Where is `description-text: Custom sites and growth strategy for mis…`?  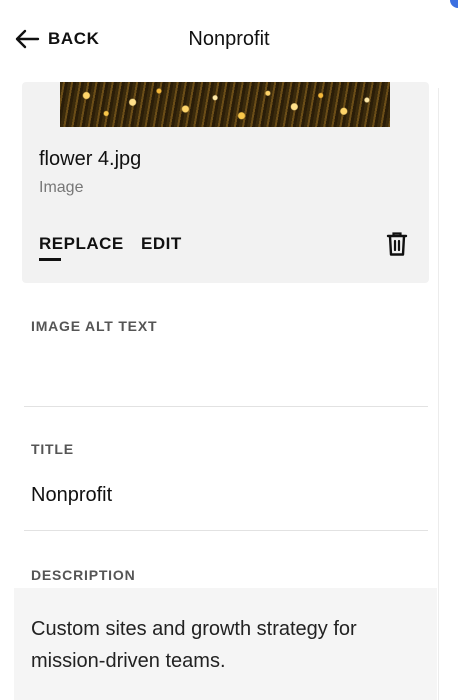 description-text: Custom sites and growth strategy for mis… is located at coordinates (194, 645).